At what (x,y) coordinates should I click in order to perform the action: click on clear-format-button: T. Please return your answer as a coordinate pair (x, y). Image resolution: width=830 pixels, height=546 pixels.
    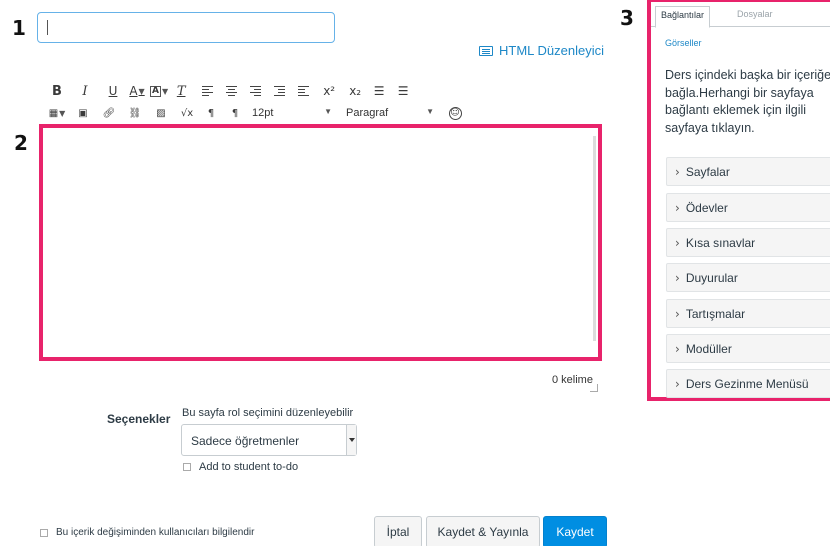
    Looking at the image, I should click on (181, 91).